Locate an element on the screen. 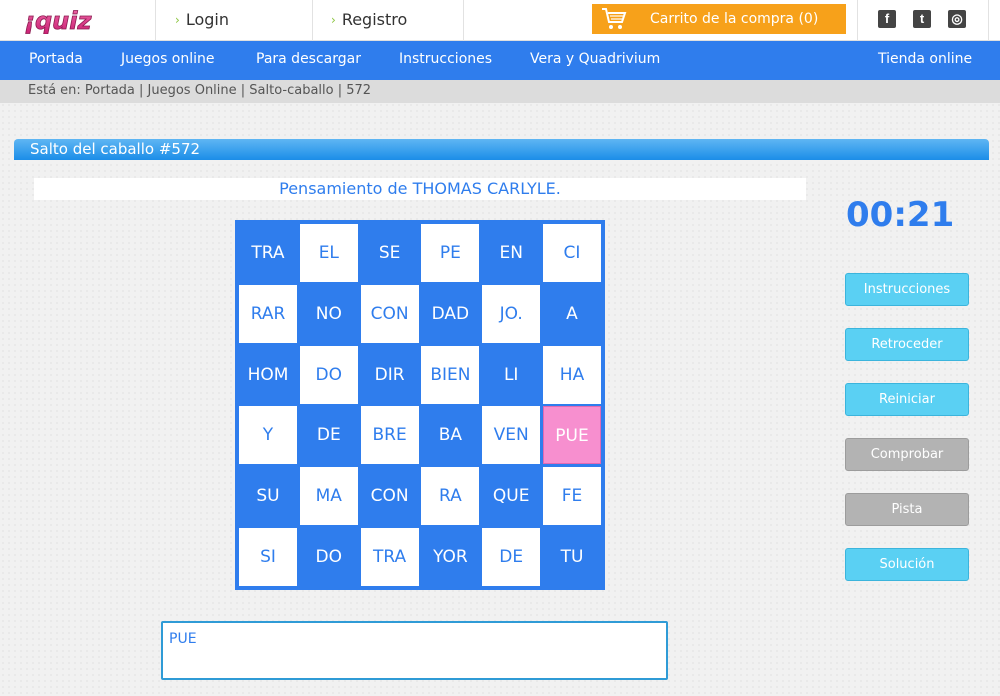 This screenshot has height=696, width=1000. answer-textarea: PUE is located at coordinates (414, 650).